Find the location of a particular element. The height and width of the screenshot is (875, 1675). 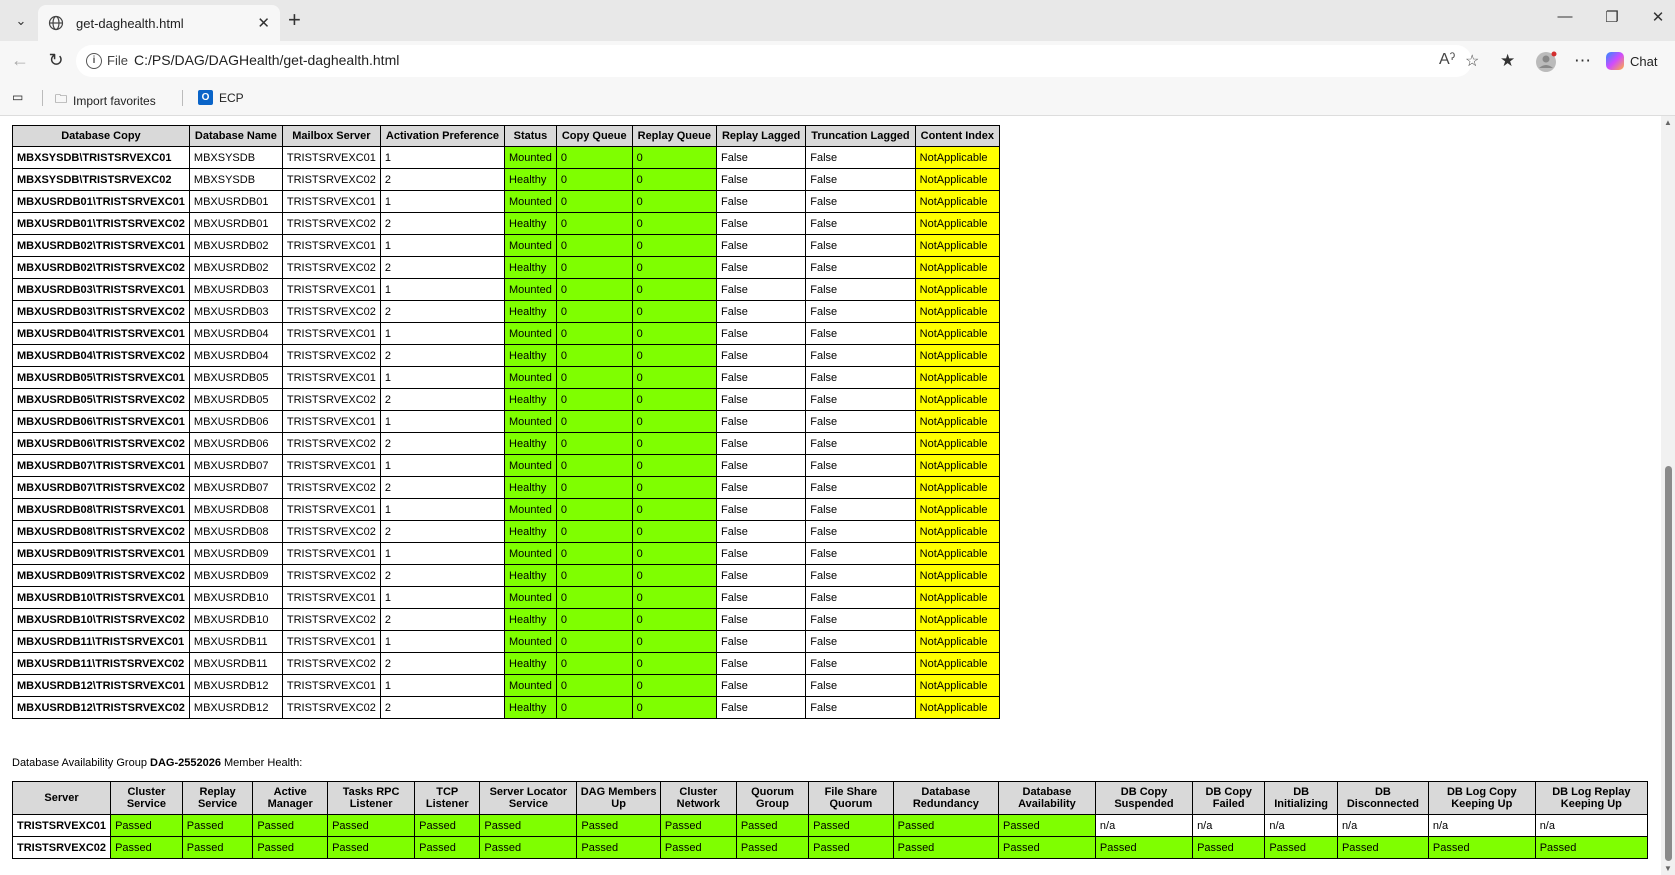

minimize-icon: — is located at coordinates (1565, 16).